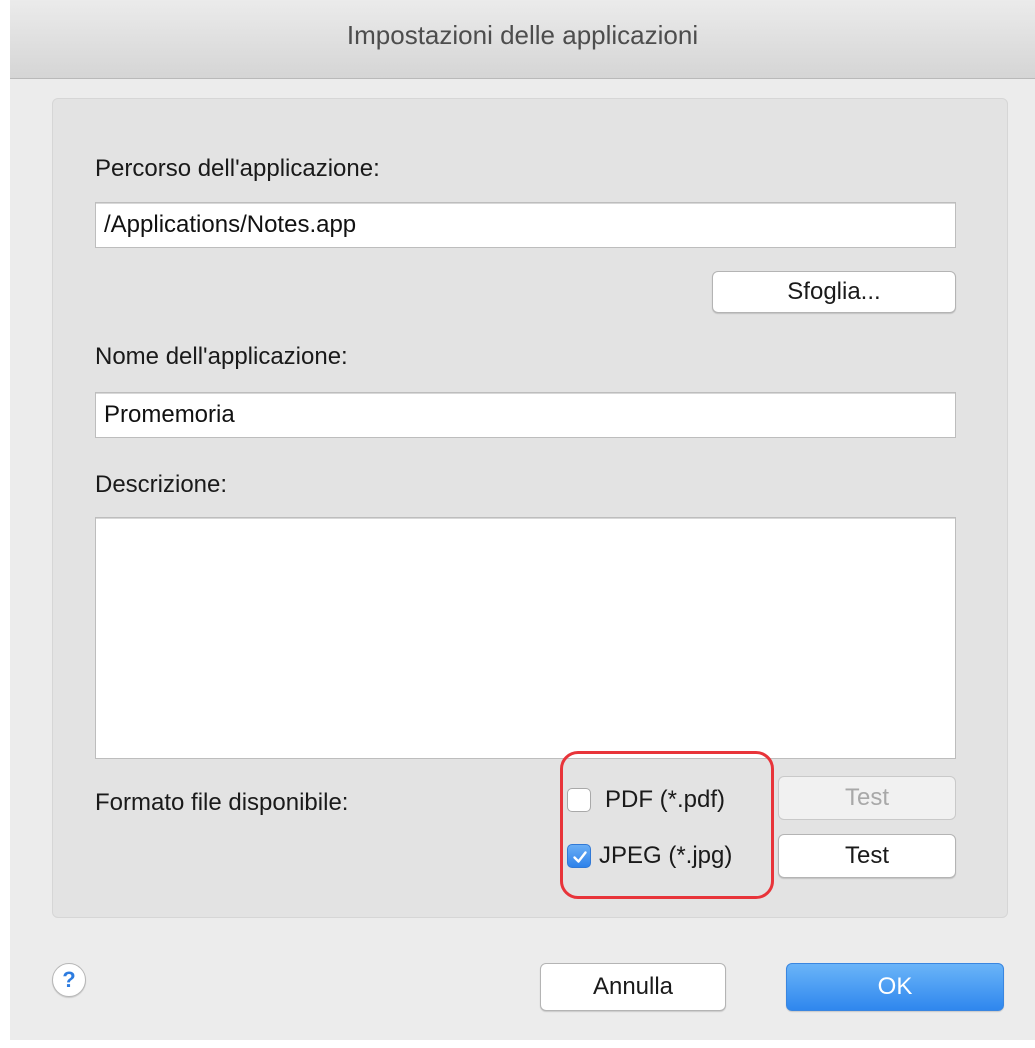  I want to click on title-bar: Impostazioni delle applicazioni, so click(522, 39).